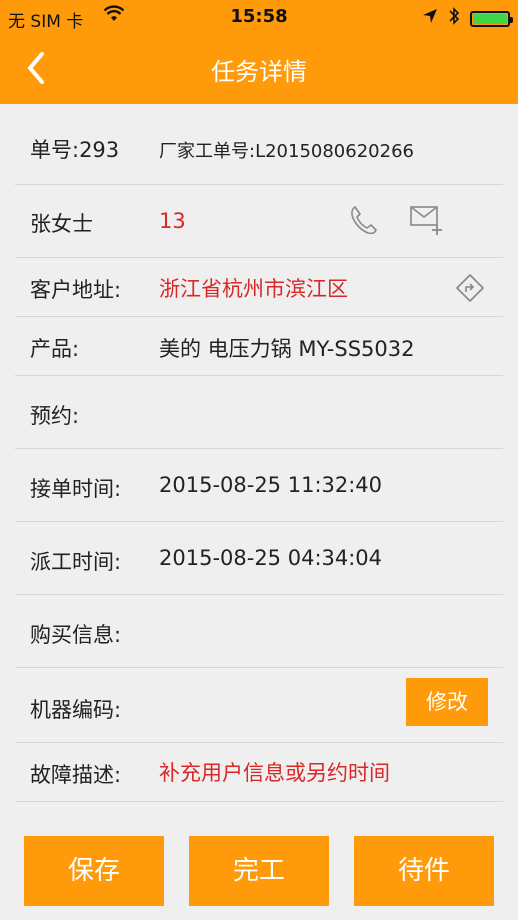  Describe the element at coordinates (259, 412) in the screenshot. I see `appointment-row: 预约:` at that location.